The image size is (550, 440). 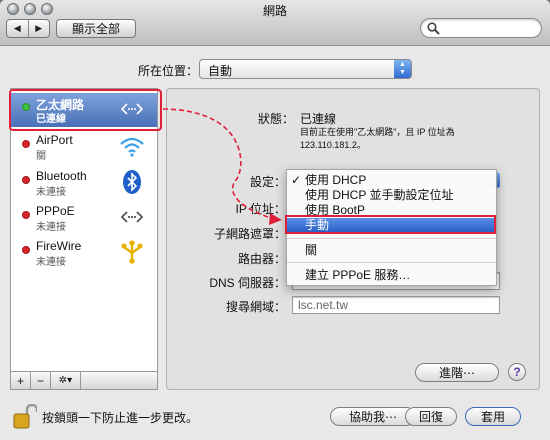 What do you see at coordinates (391, 250) in the screenshot?
I see `menu-item-off: 關` at bounding box center [391, 250].